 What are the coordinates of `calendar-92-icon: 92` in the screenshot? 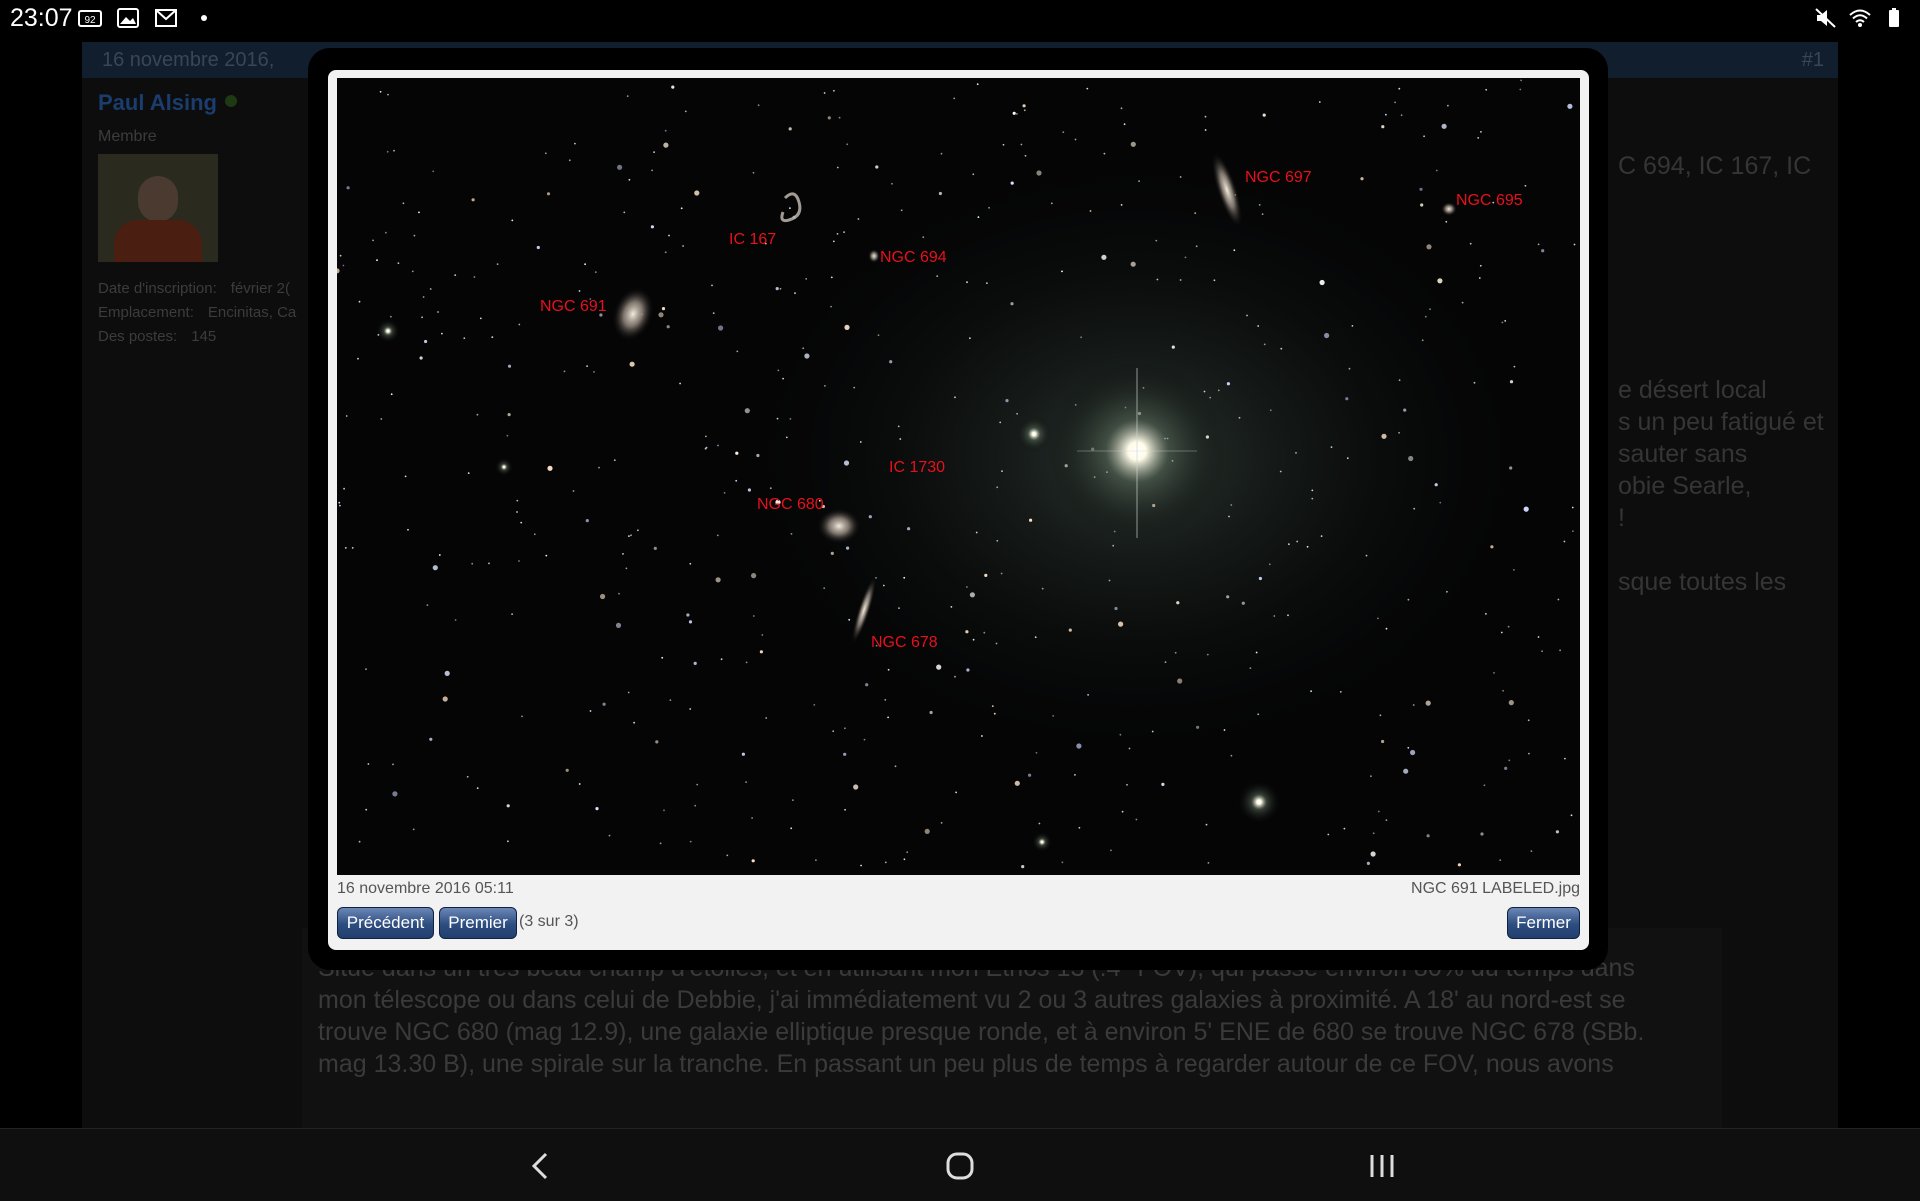 It's located at (90, 18).